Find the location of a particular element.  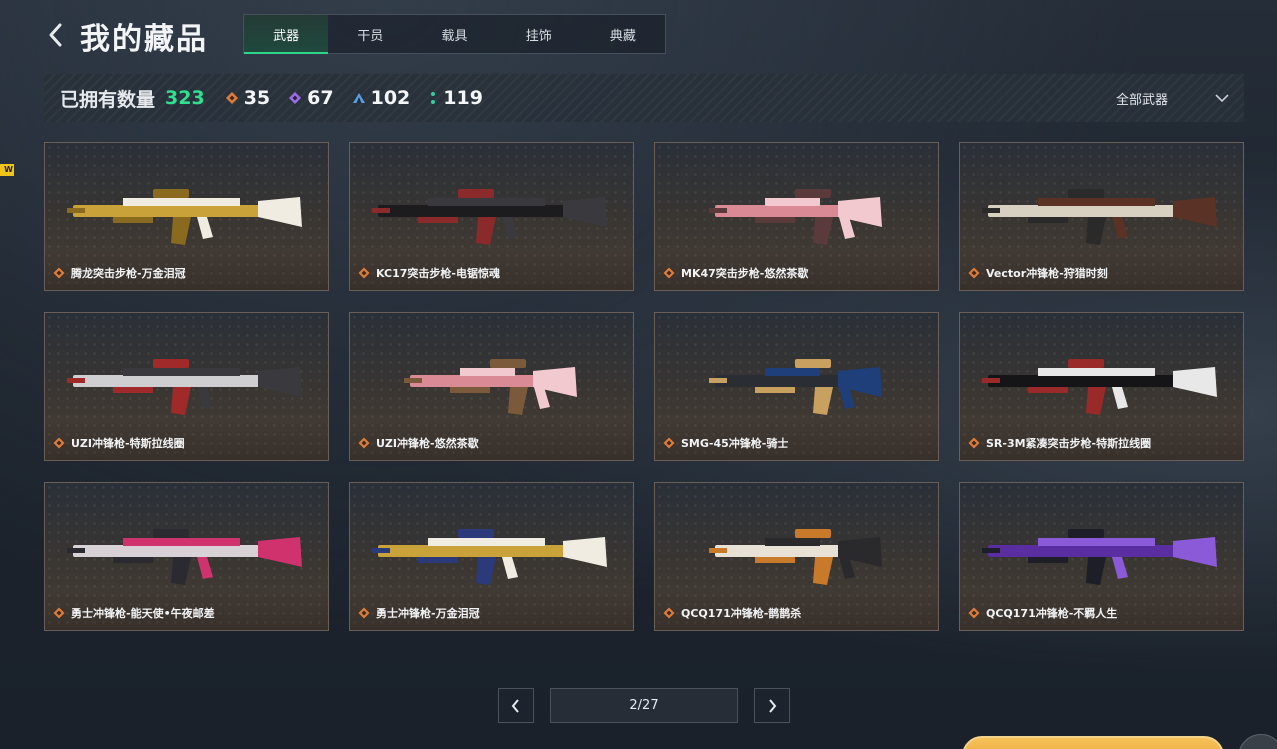

weapon-card-label: SMG-45冲锋枪-骑士 is located at coordinates (725, 443).